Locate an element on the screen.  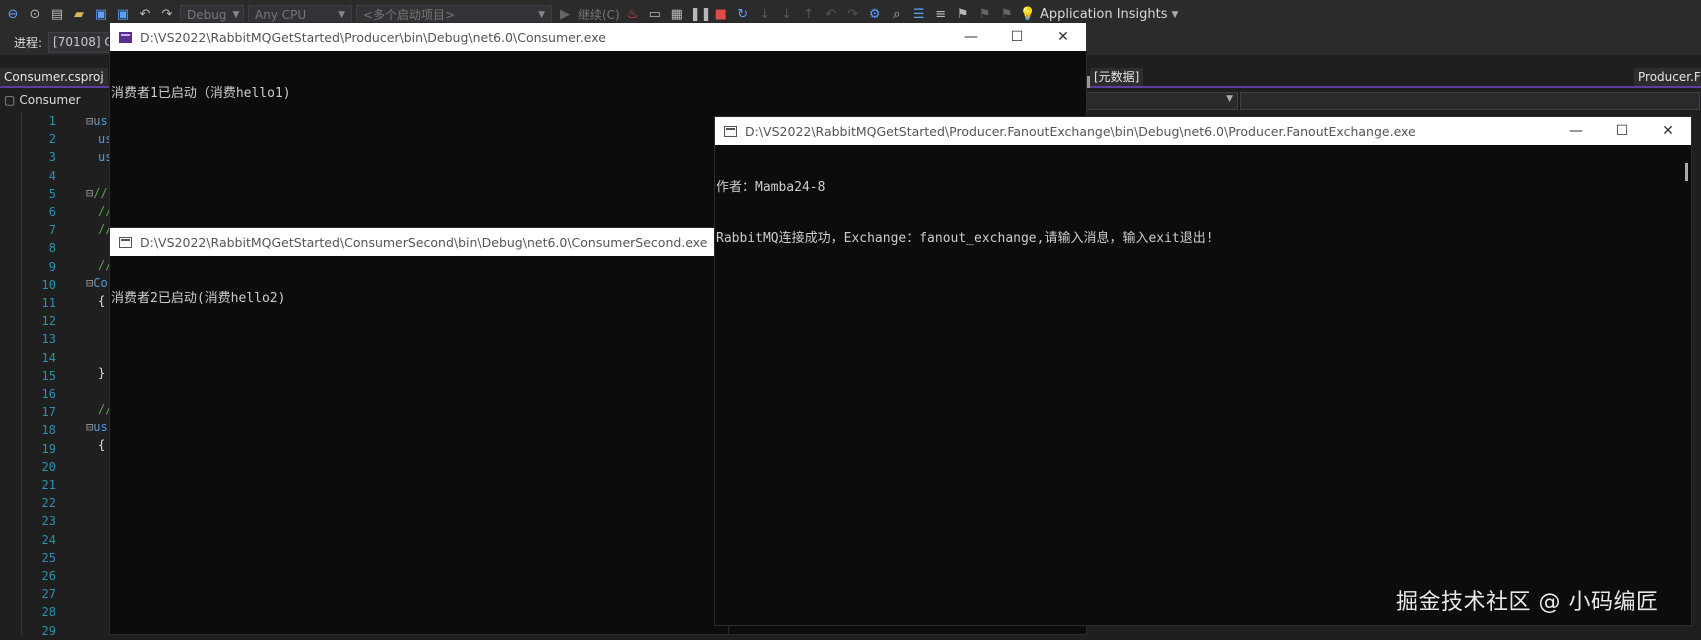
process-label: 进程: is located at coordinates (28, 42).